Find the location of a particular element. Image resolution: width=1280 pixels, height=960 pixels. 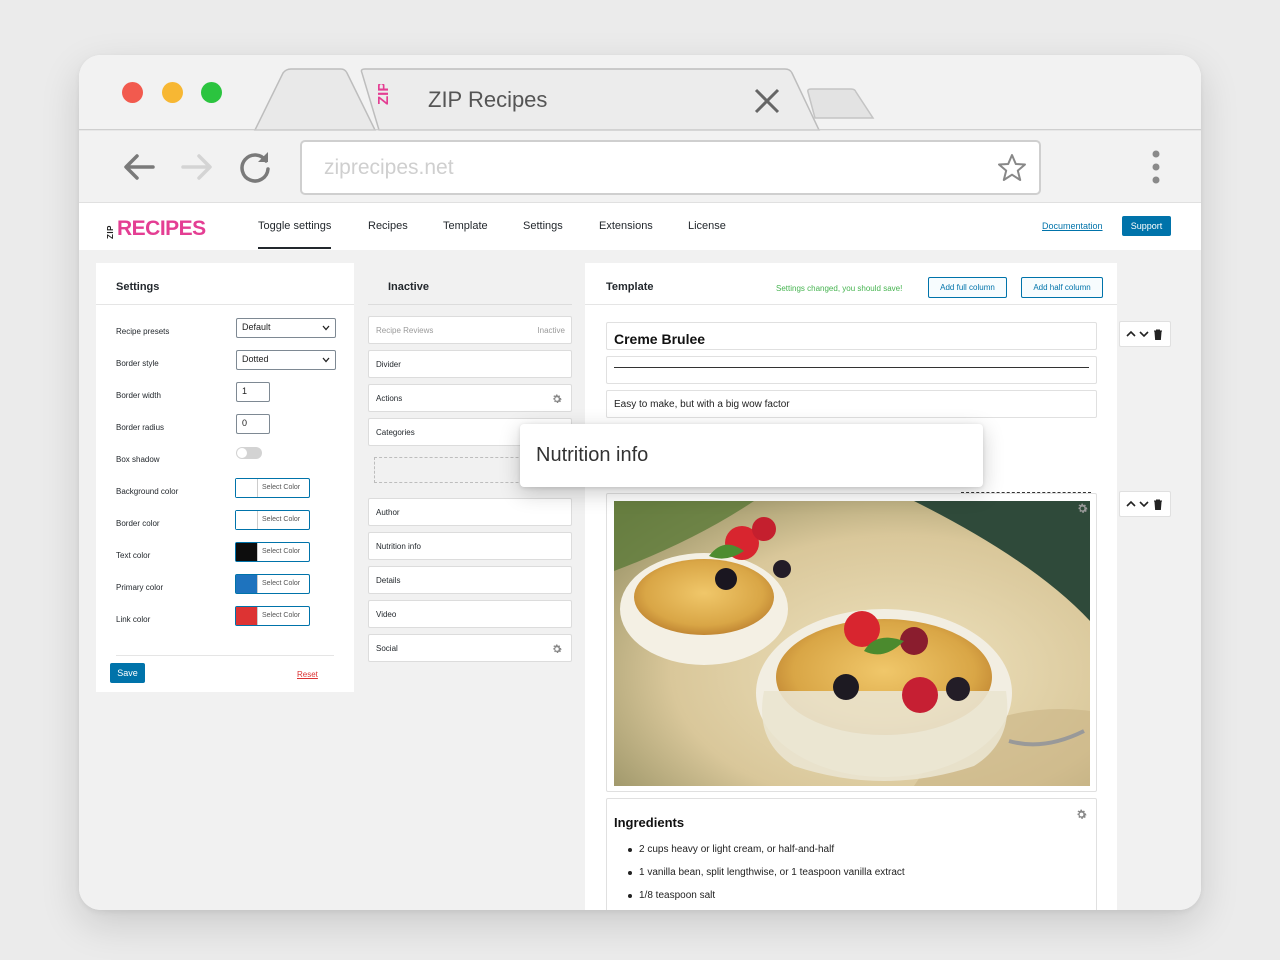

nav-toggle-settings: Toggle settings is located at coordinates (295, 234).